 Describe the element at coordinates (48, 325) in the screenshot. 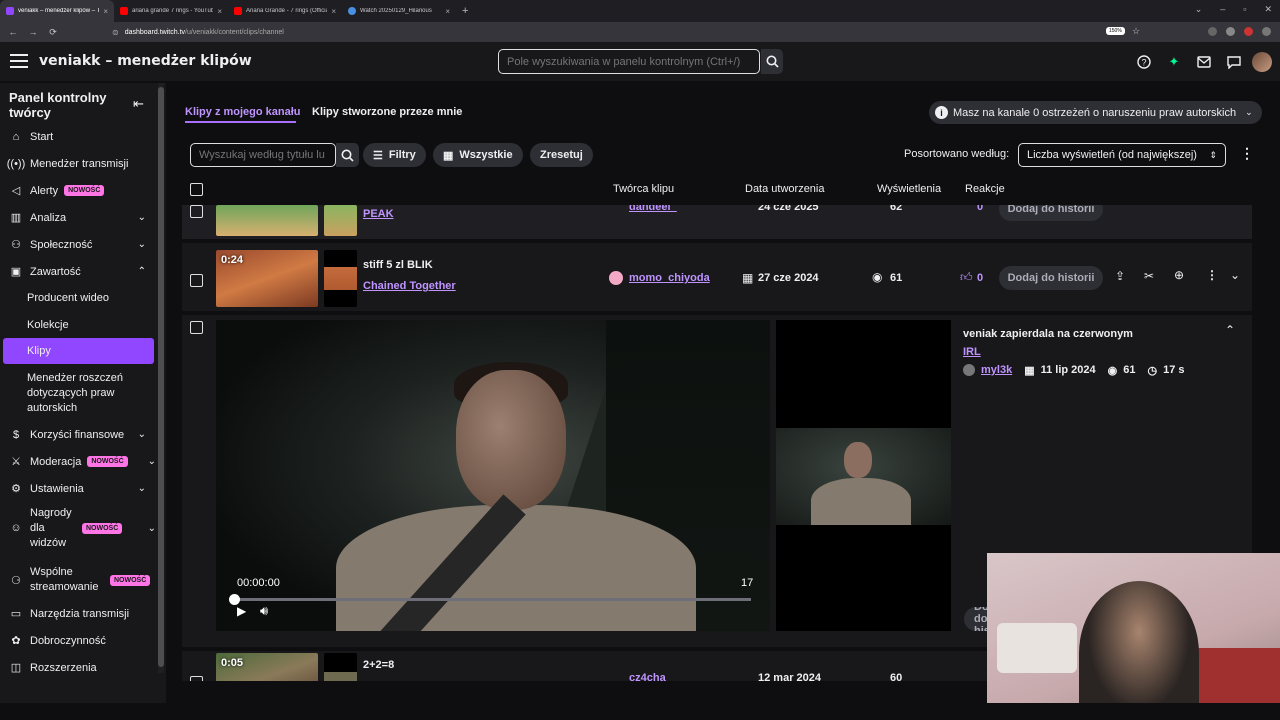

I see `sidebar-subitem-collections: Kolekcje` at that location.